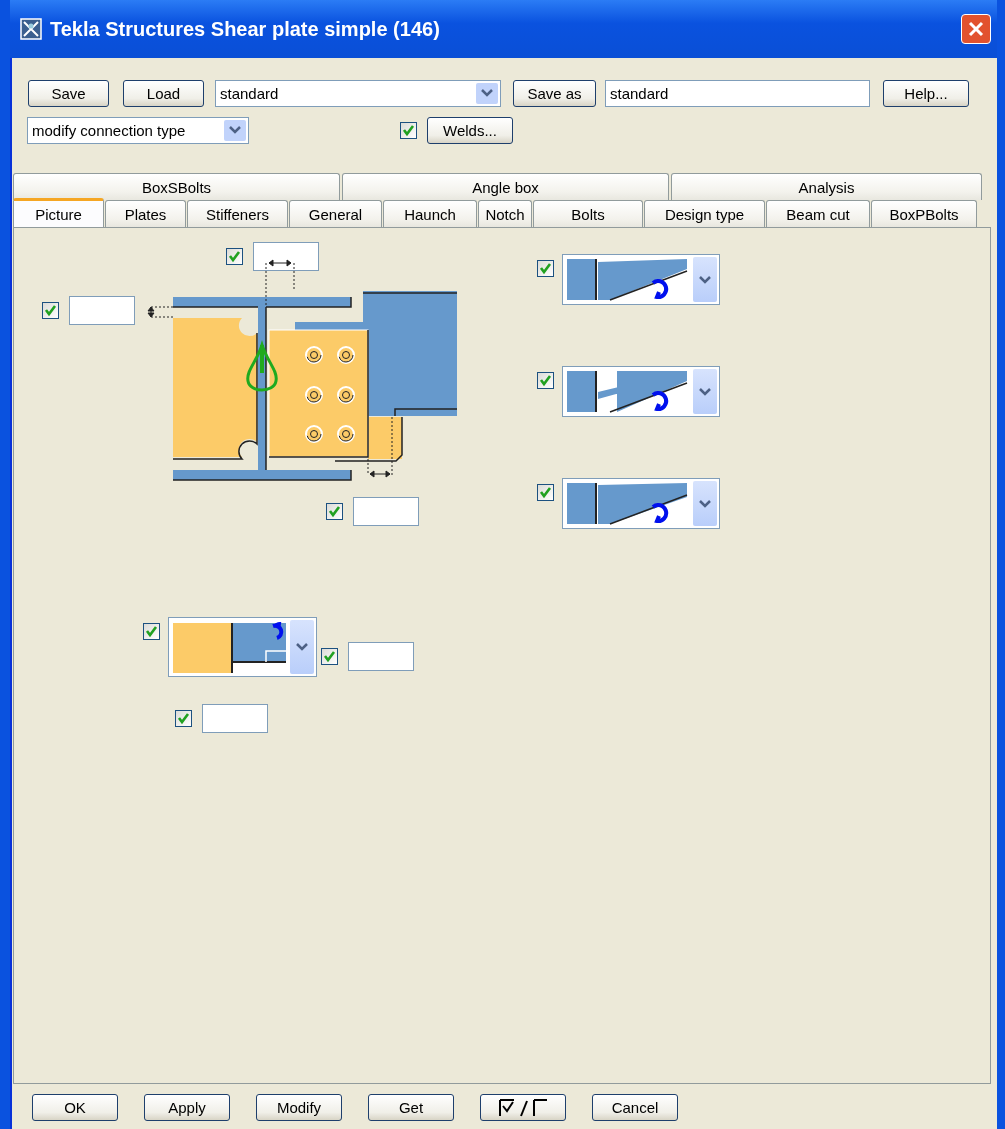 This screenshot has height=1129, width=1005. What do you see at coordinates (335, 213) in the screenshot?
I see `tab: General` at bounding box center [335, 213].